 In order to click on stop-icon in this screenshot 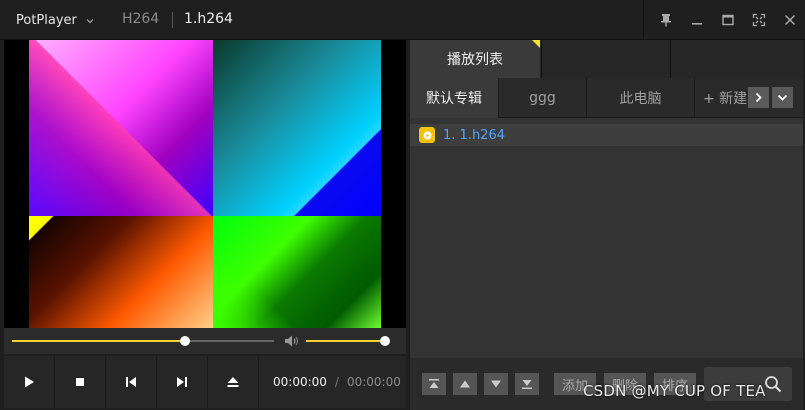, I will do `click(80, 382)`.